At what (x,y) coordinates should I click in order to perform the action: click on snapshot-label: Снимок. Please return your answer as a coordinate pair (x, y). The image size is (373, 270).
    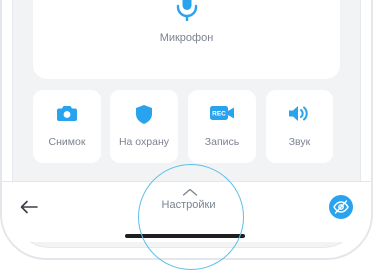
    Looking at the image, I should click on (67, 142).